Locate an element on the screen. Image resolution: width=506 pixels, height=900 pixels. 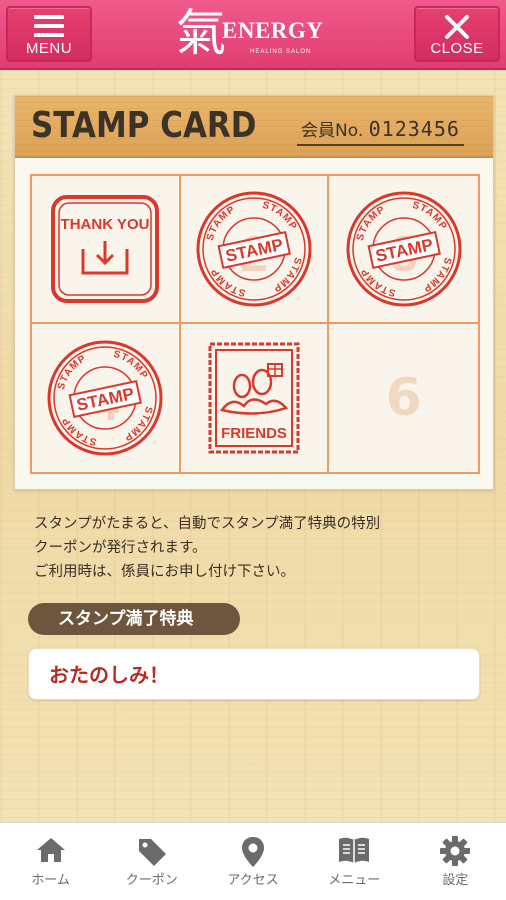
stamp-seal: 2 STAMP STAMP STAMP STAMP STAMP is located at coordinates (254, 249).